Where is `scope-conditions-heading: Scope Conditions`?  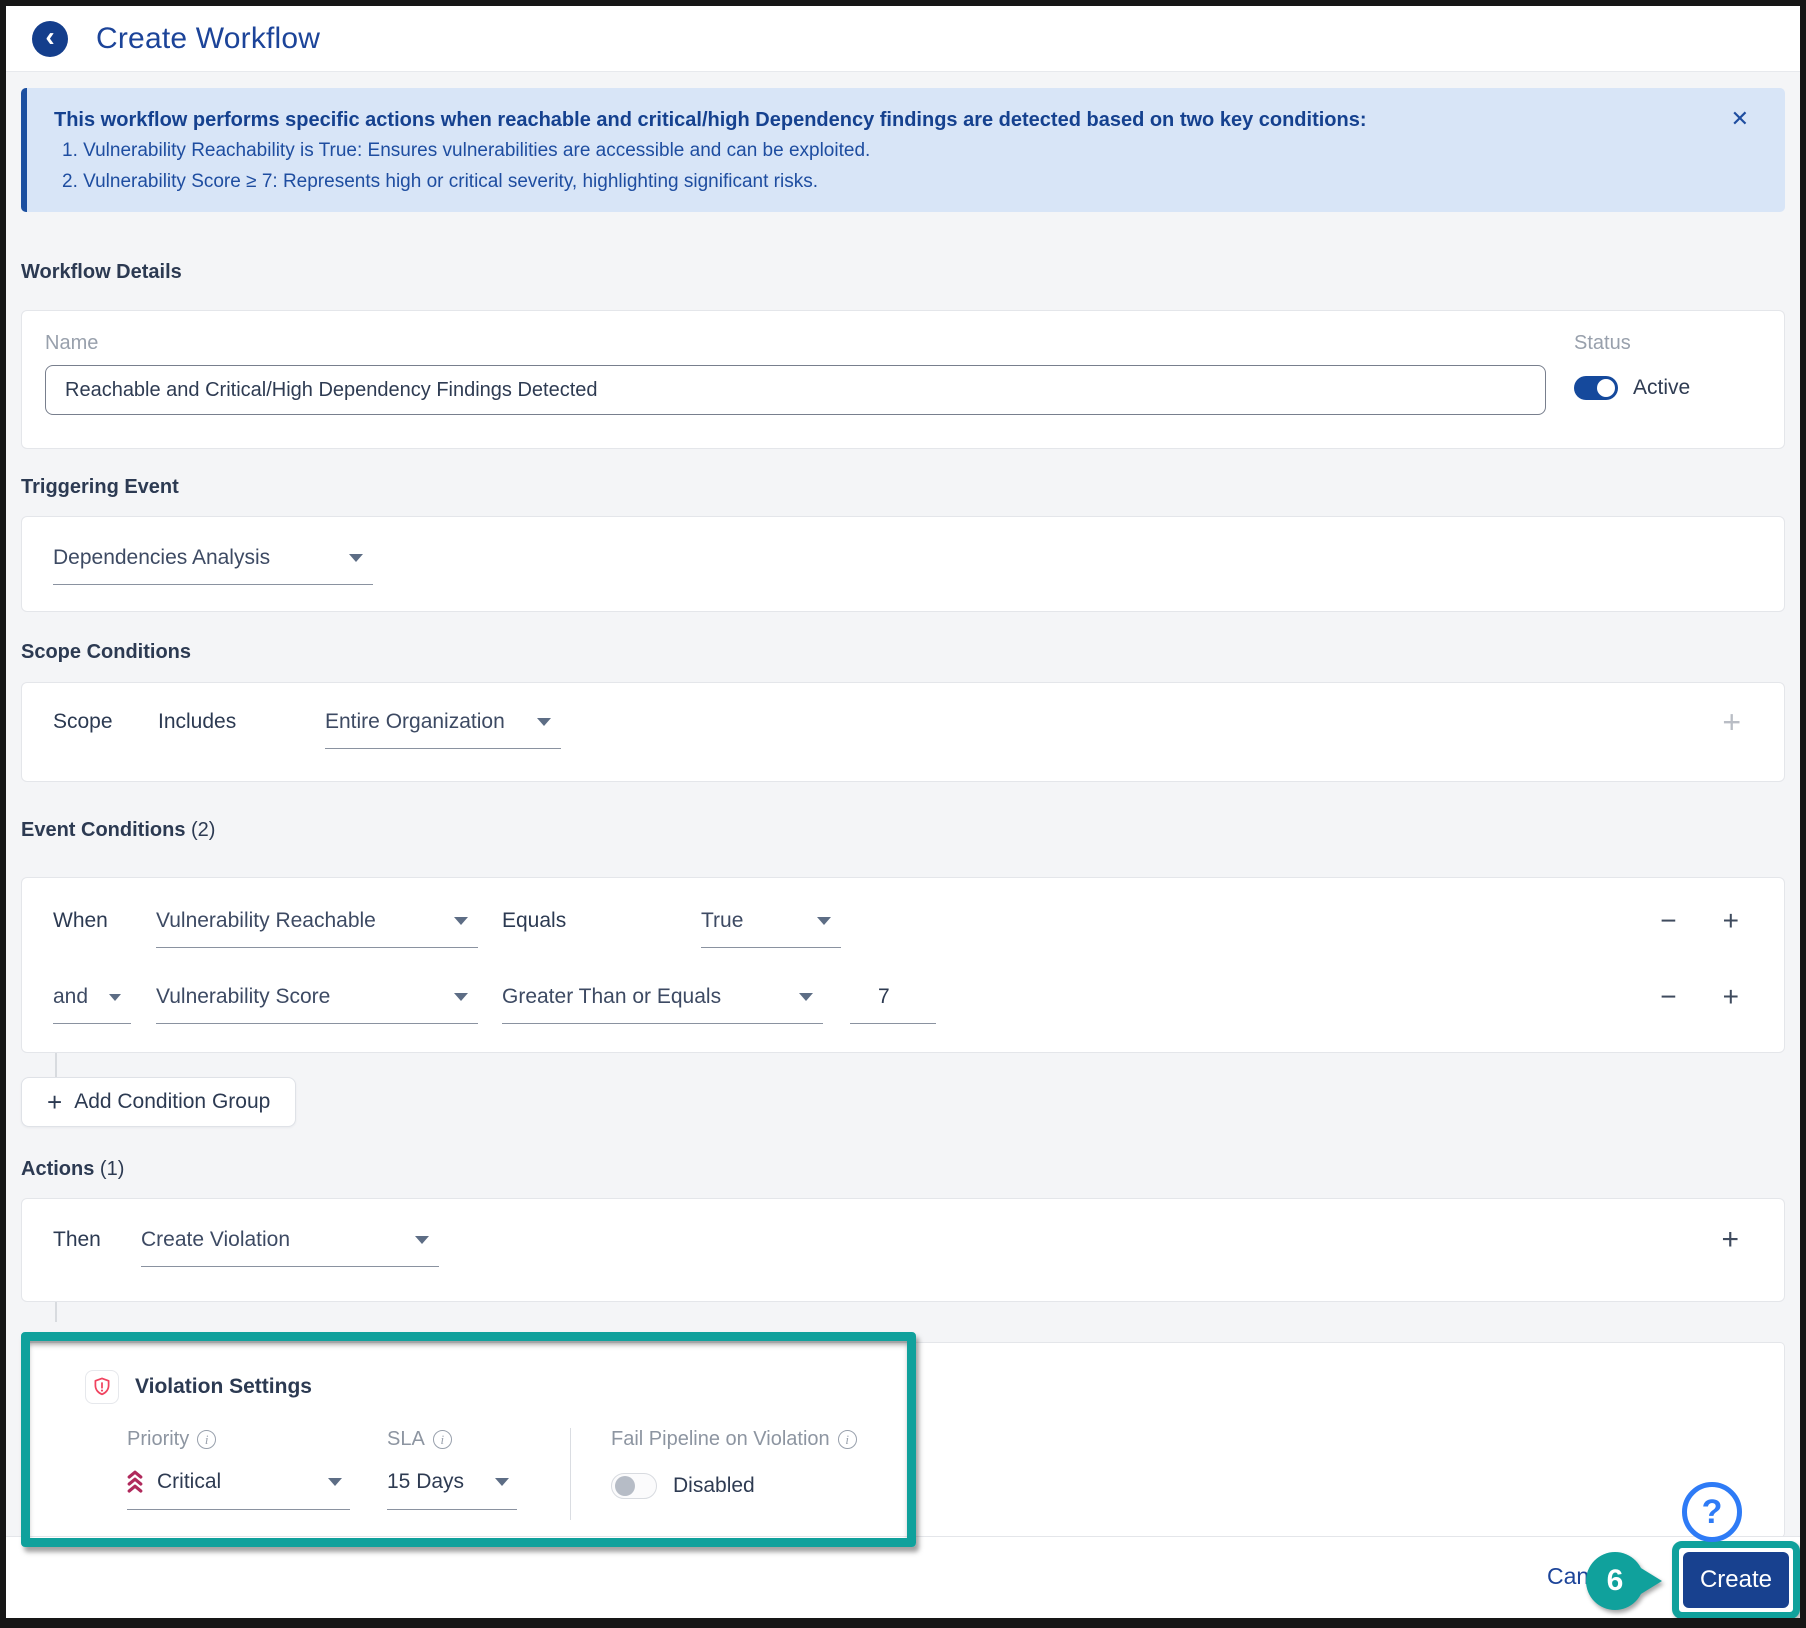
scope-conditions-heading: Scope Conditions is located at coordinates (903, 652).